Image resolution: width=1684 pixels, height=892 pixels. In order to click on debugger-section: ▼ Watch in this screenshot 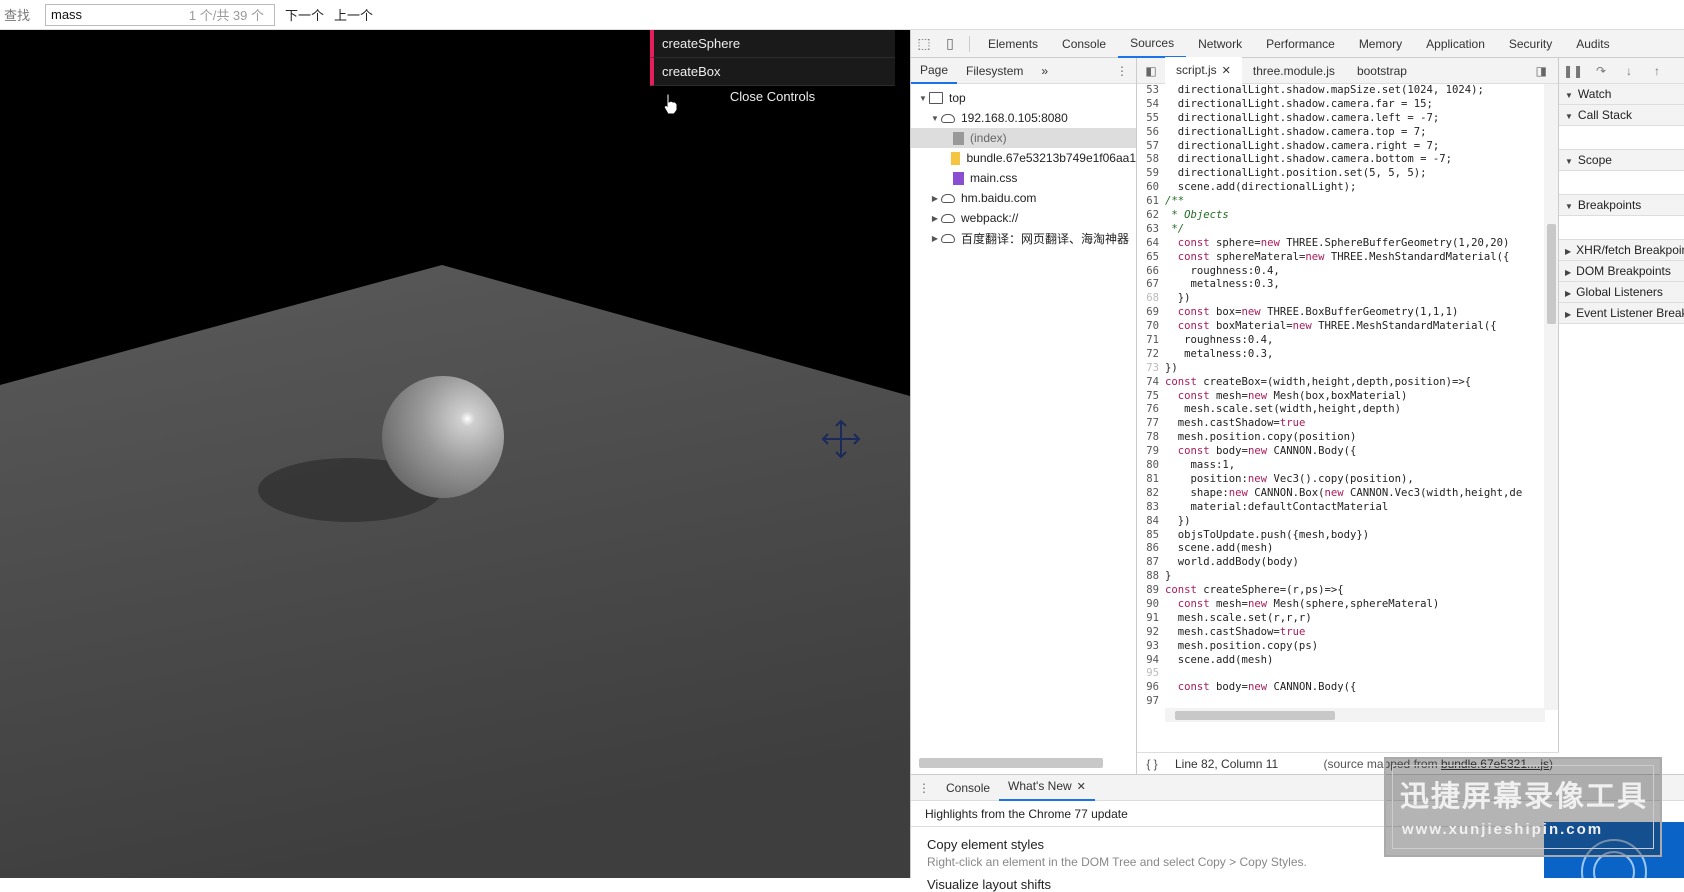, I will do `click(1621, 94)`.